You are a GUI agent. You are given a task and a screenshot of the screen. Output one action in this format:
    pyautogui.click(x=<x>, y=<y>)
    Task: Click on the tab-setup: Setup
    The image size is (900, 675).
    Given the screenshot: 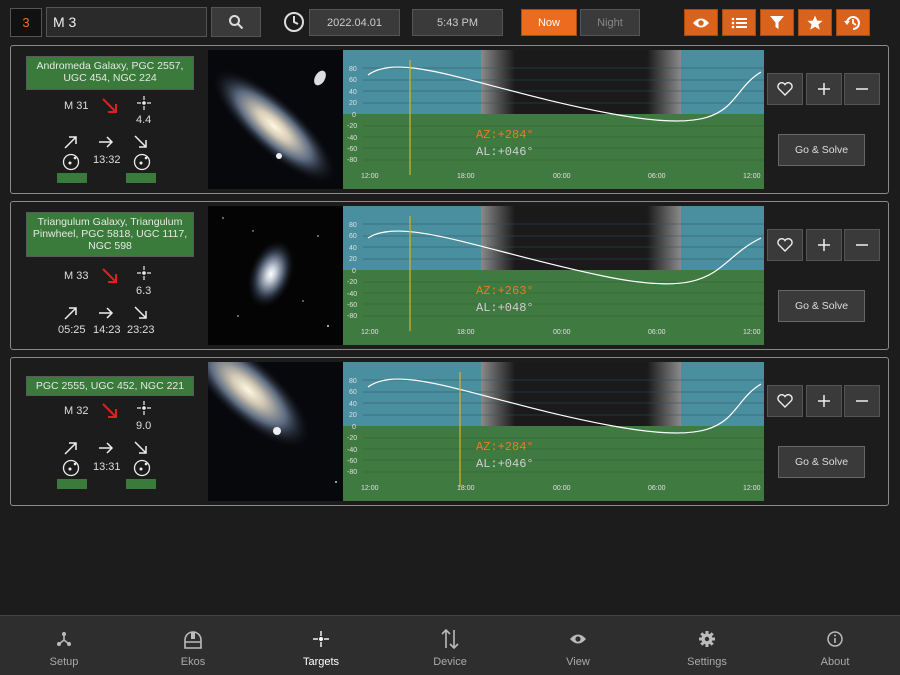 What is the action you would take?
    pyautogui.click(x=64, y=645)
    